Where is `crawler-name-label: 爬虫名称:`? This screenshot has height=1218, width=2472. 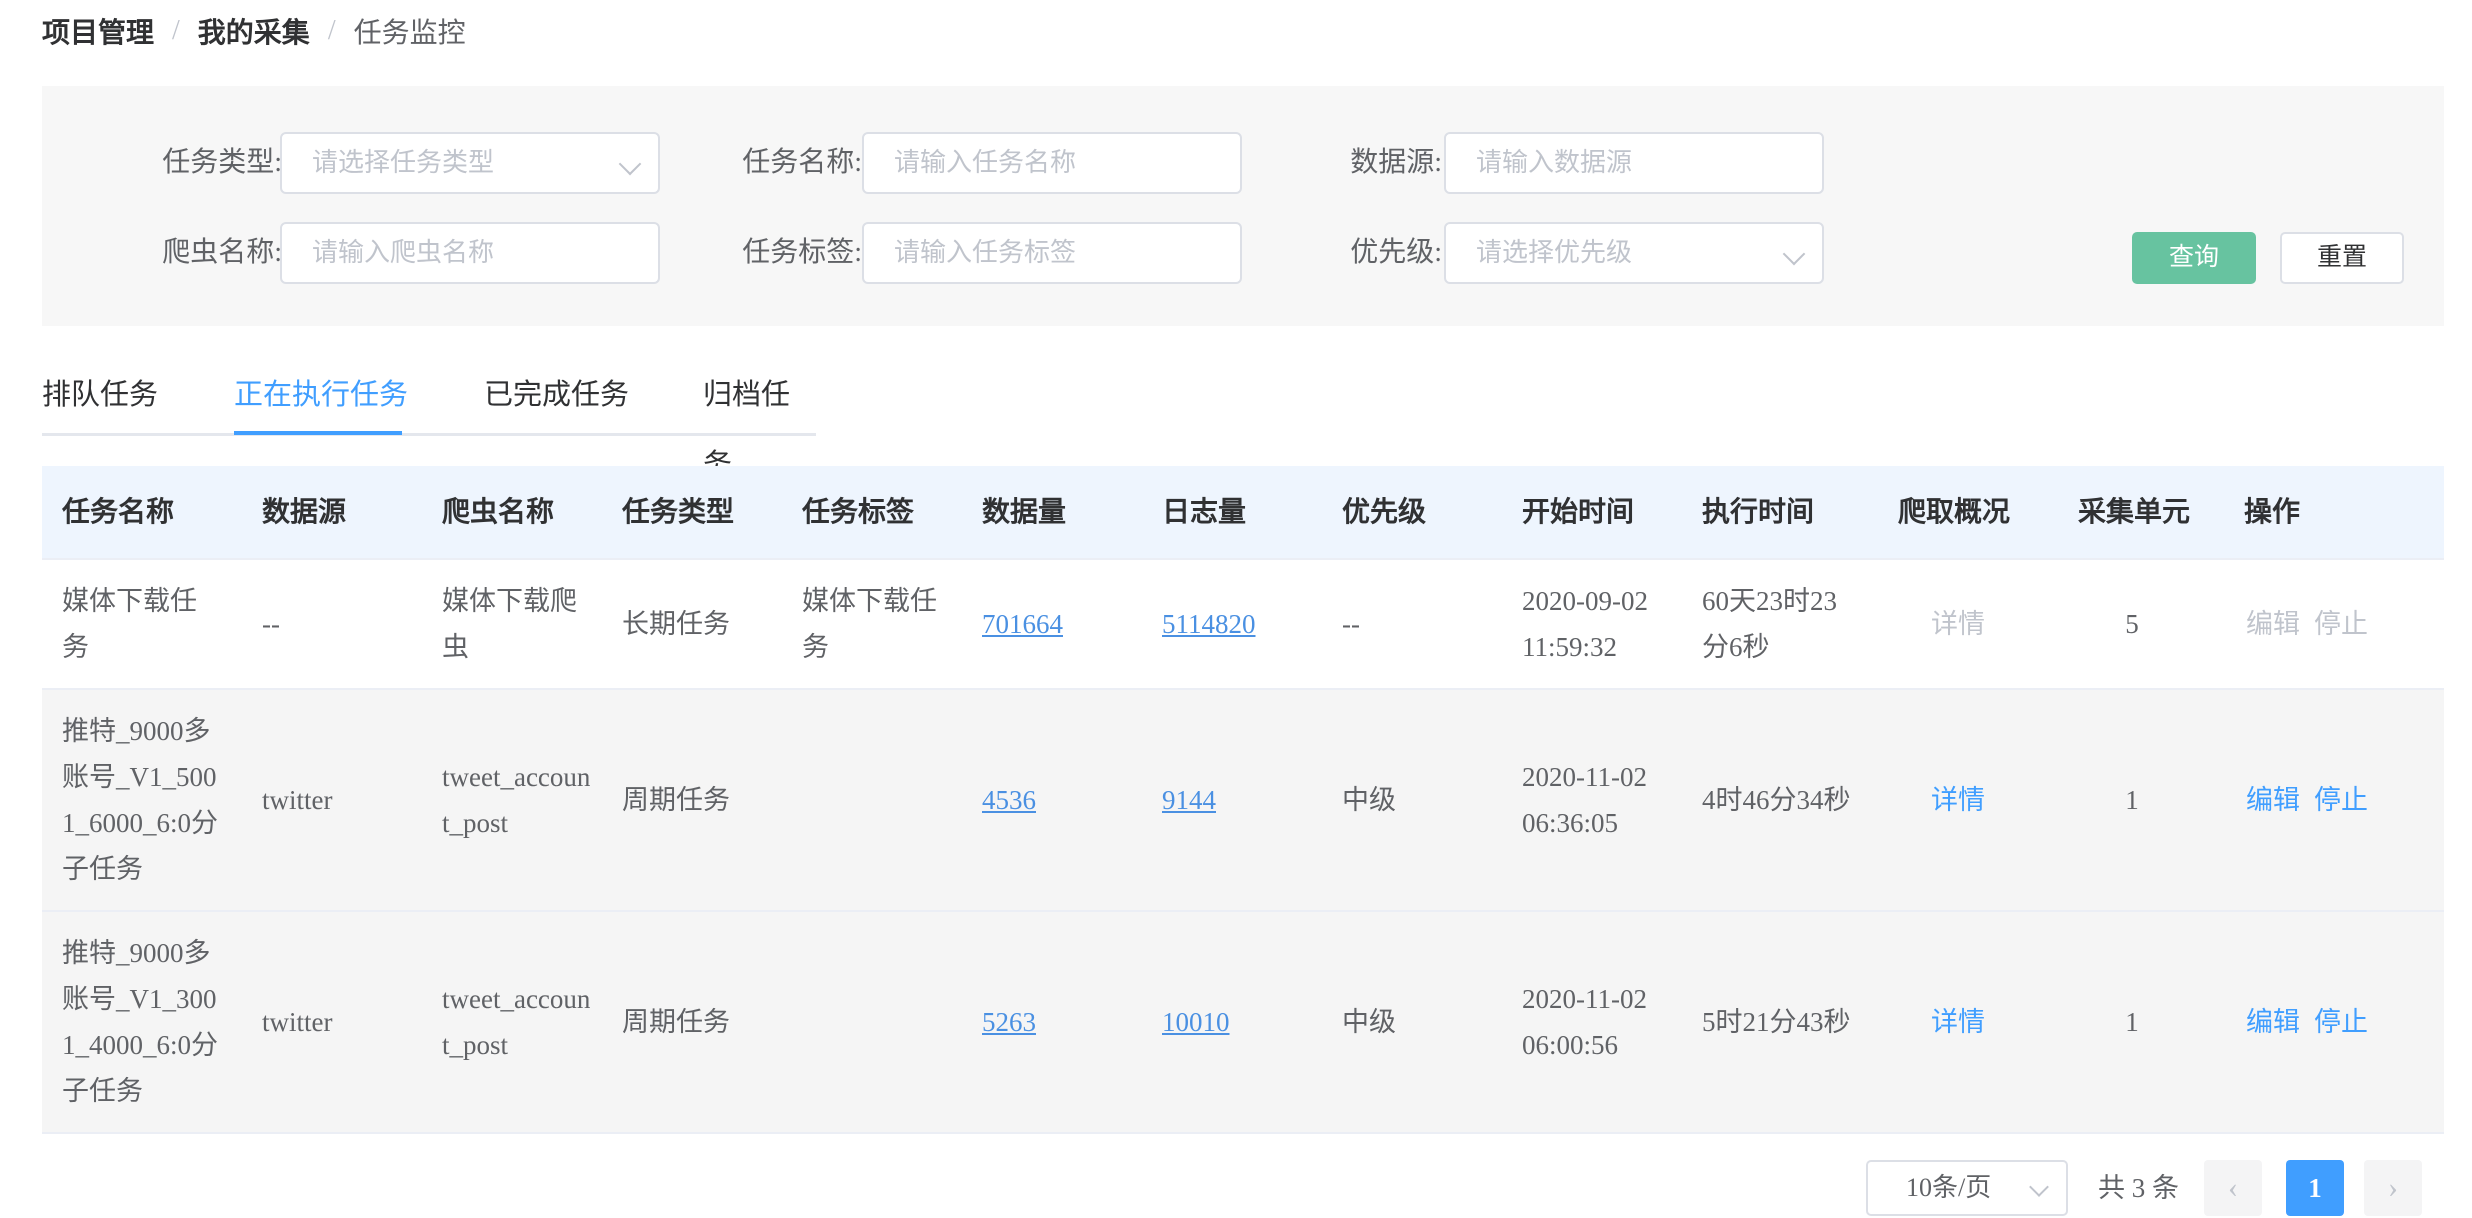
crawler-name-label: 爬虫名称: is located at coordinates (222, 252).